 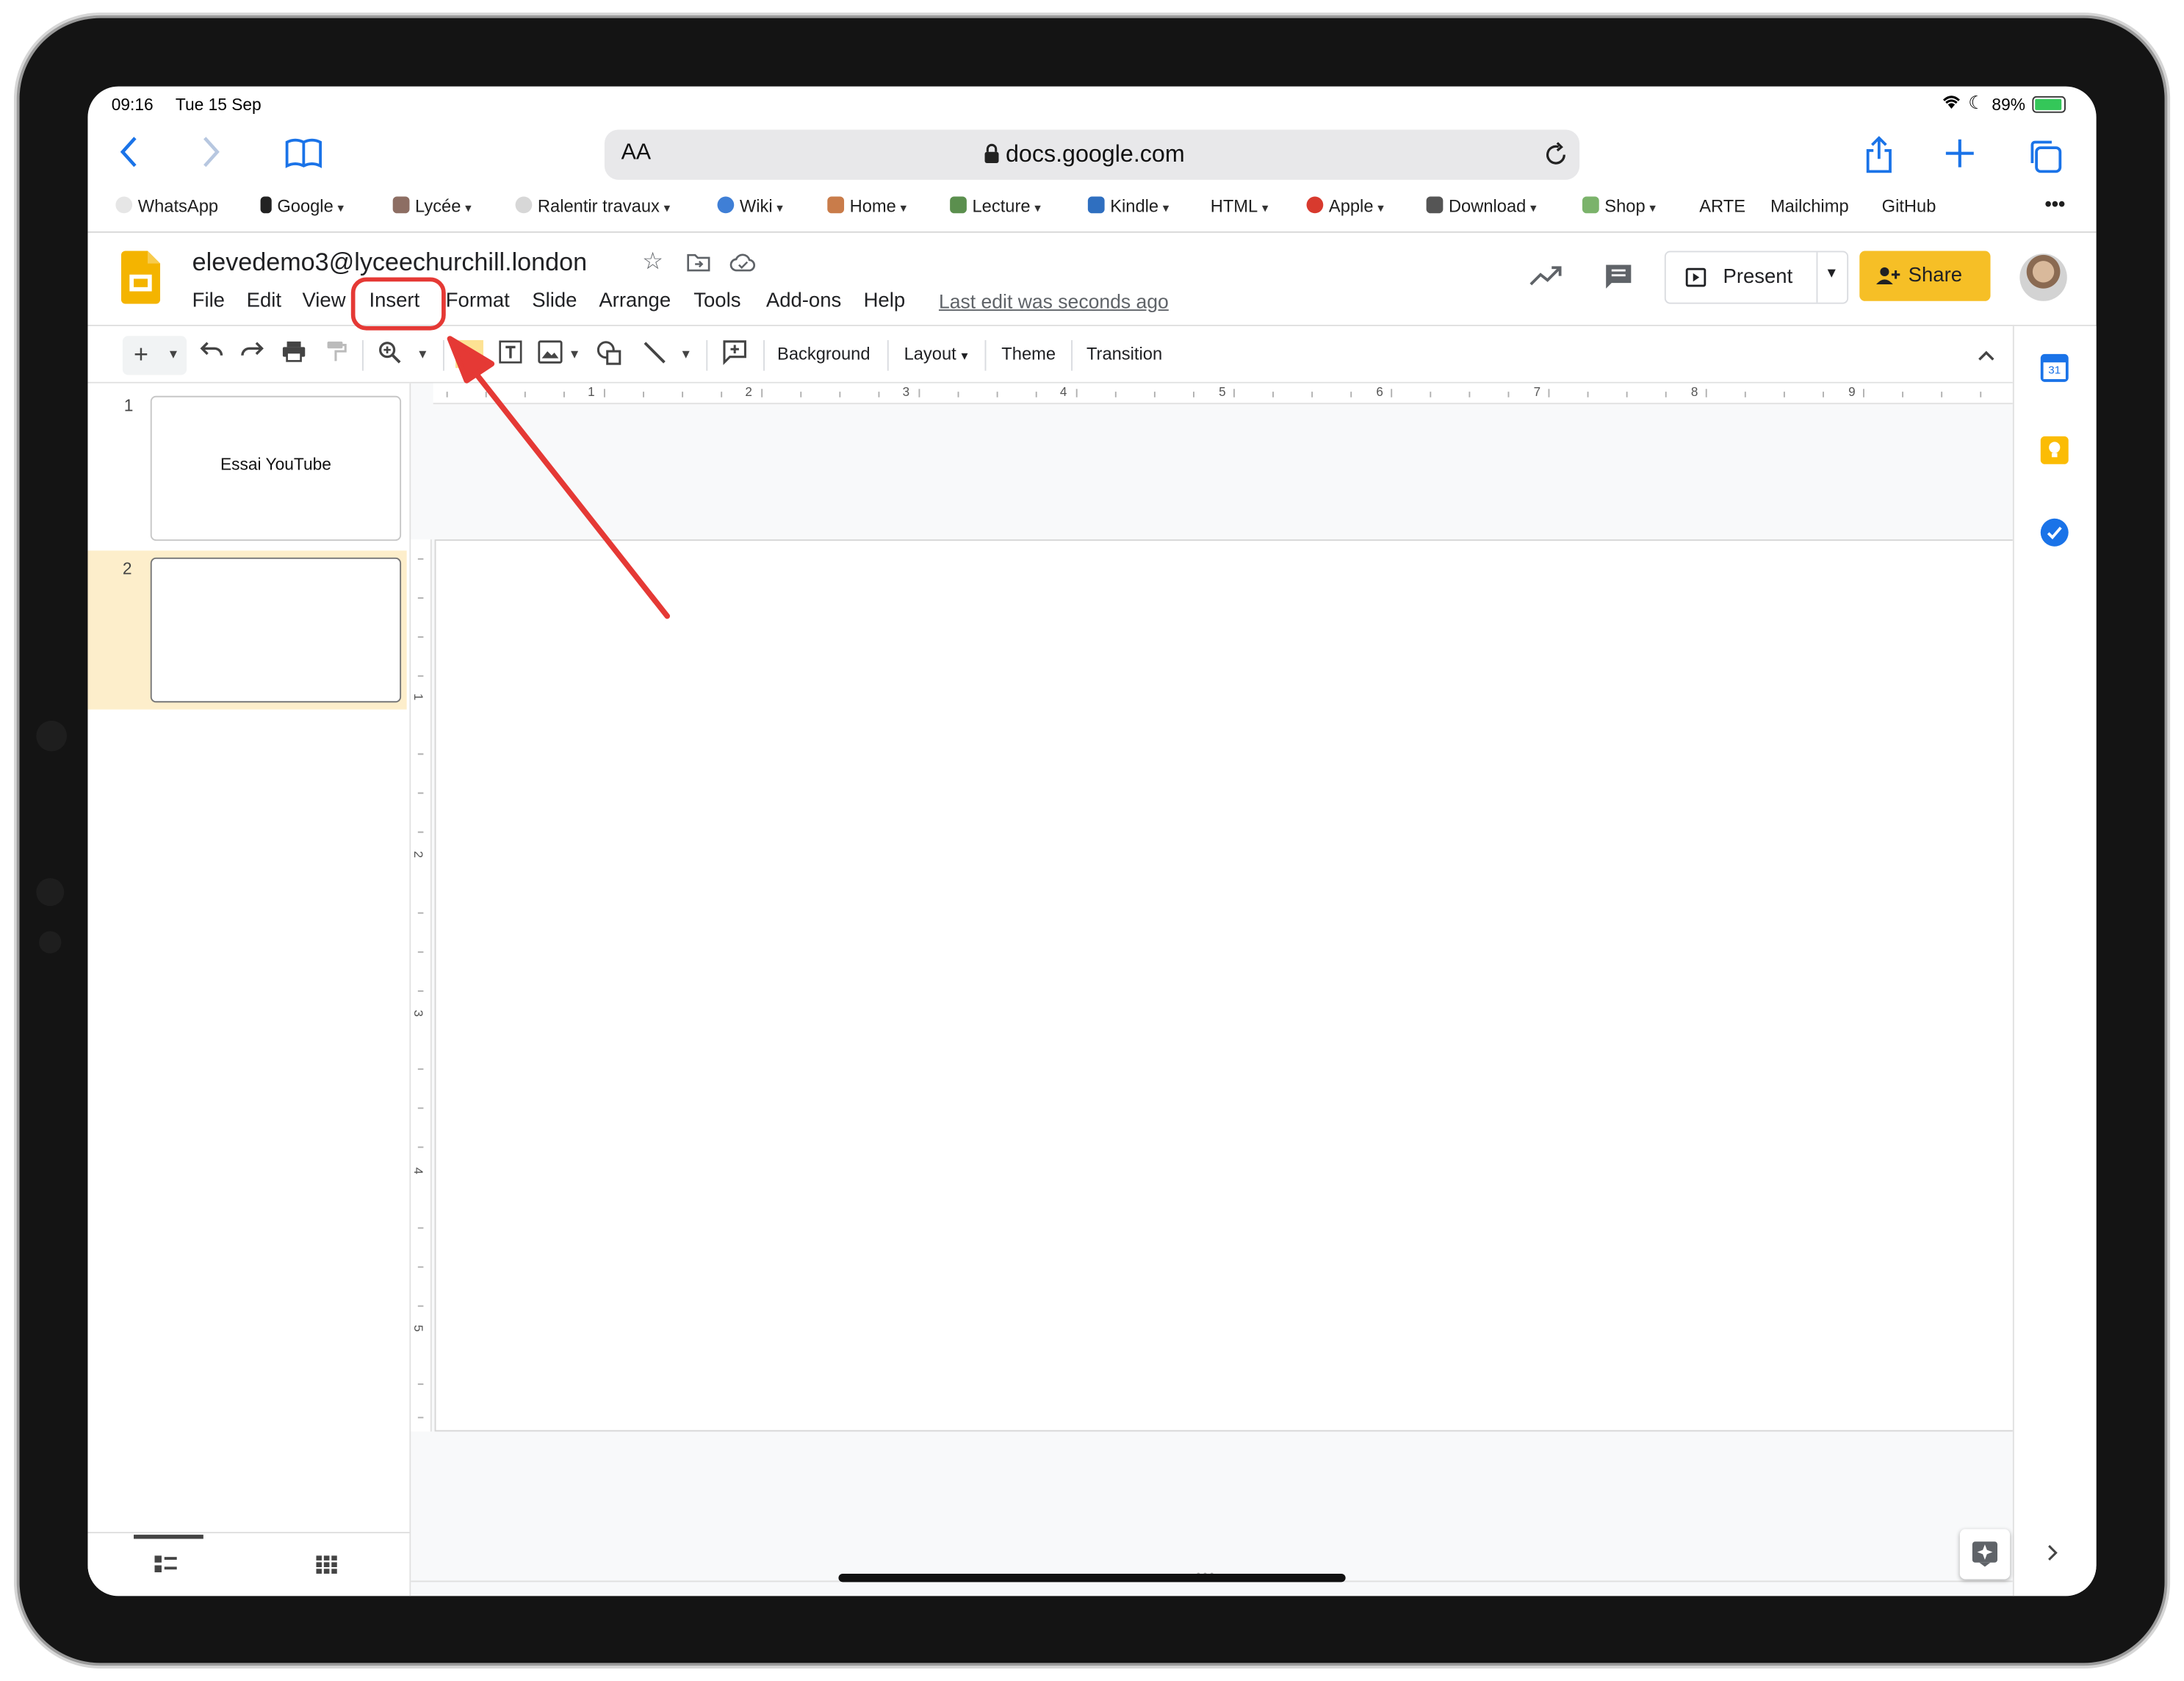 What do you see at coordinates (1092, 154) in the screenshot?
I see `address-bar: AA docs.google.com` at bounding box center [1092, 154].